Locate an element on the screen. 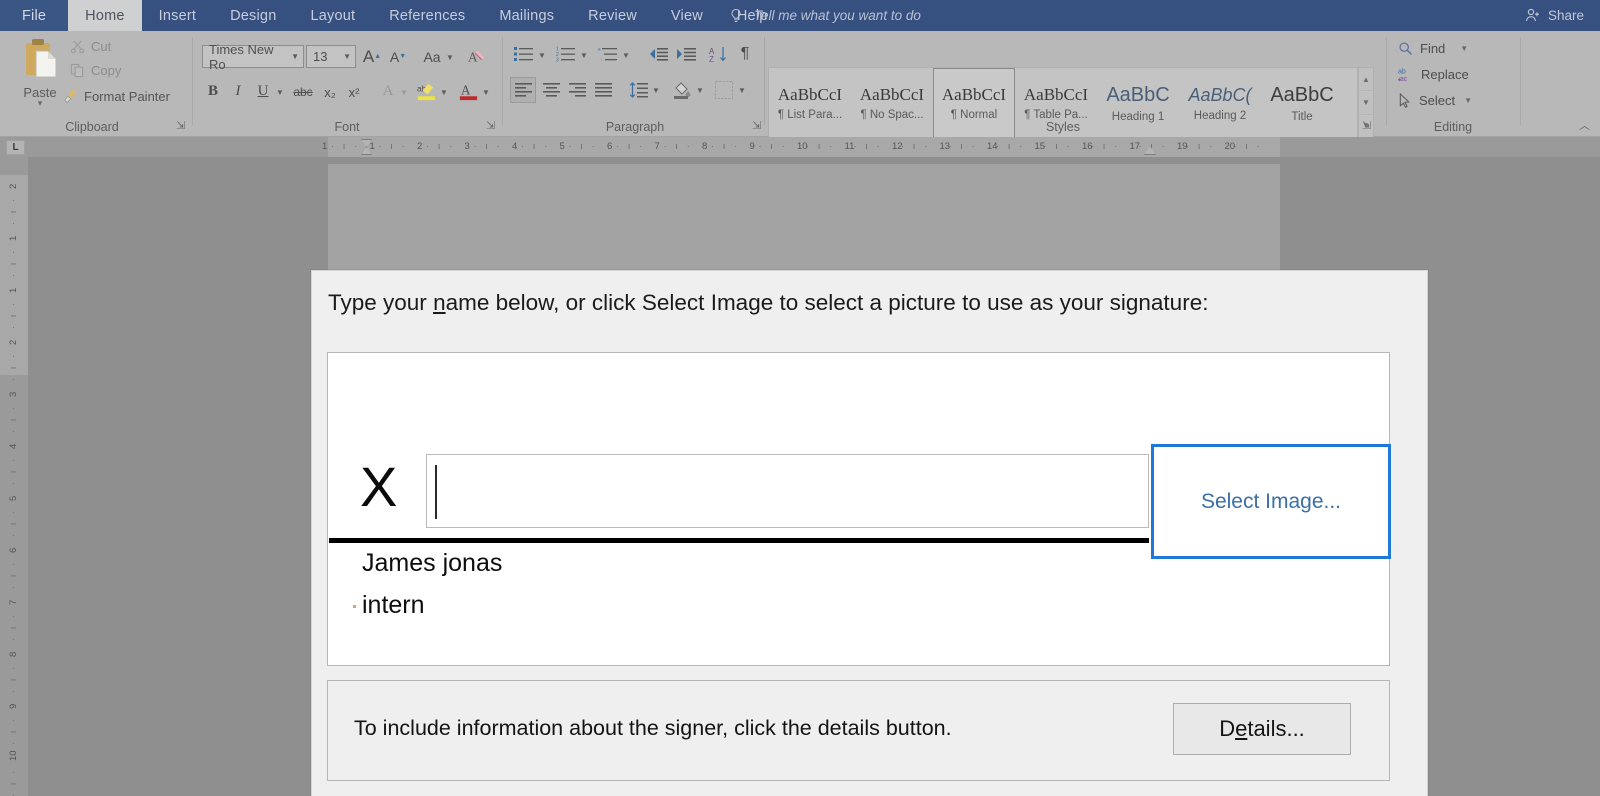  subscript-button: x₂ is located at coordinates (330, 92).